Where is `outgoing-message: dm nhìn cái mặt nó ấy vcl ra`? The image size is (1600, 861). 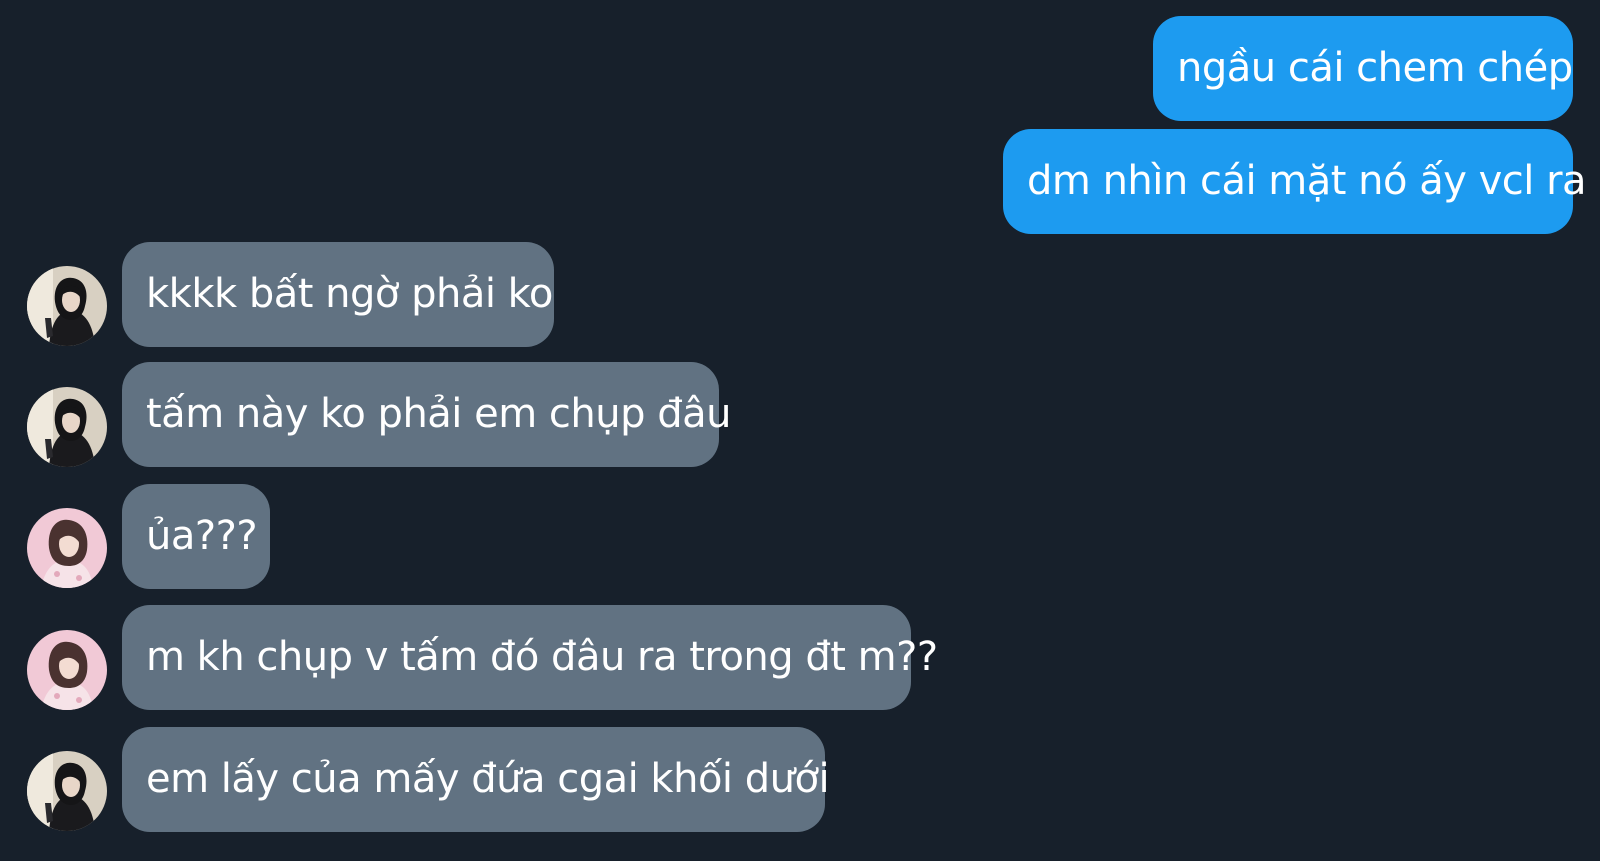 outgoing-message: dm nhìn cái mặt nó ấy vcl ra is located at coordinates (1295, 181).